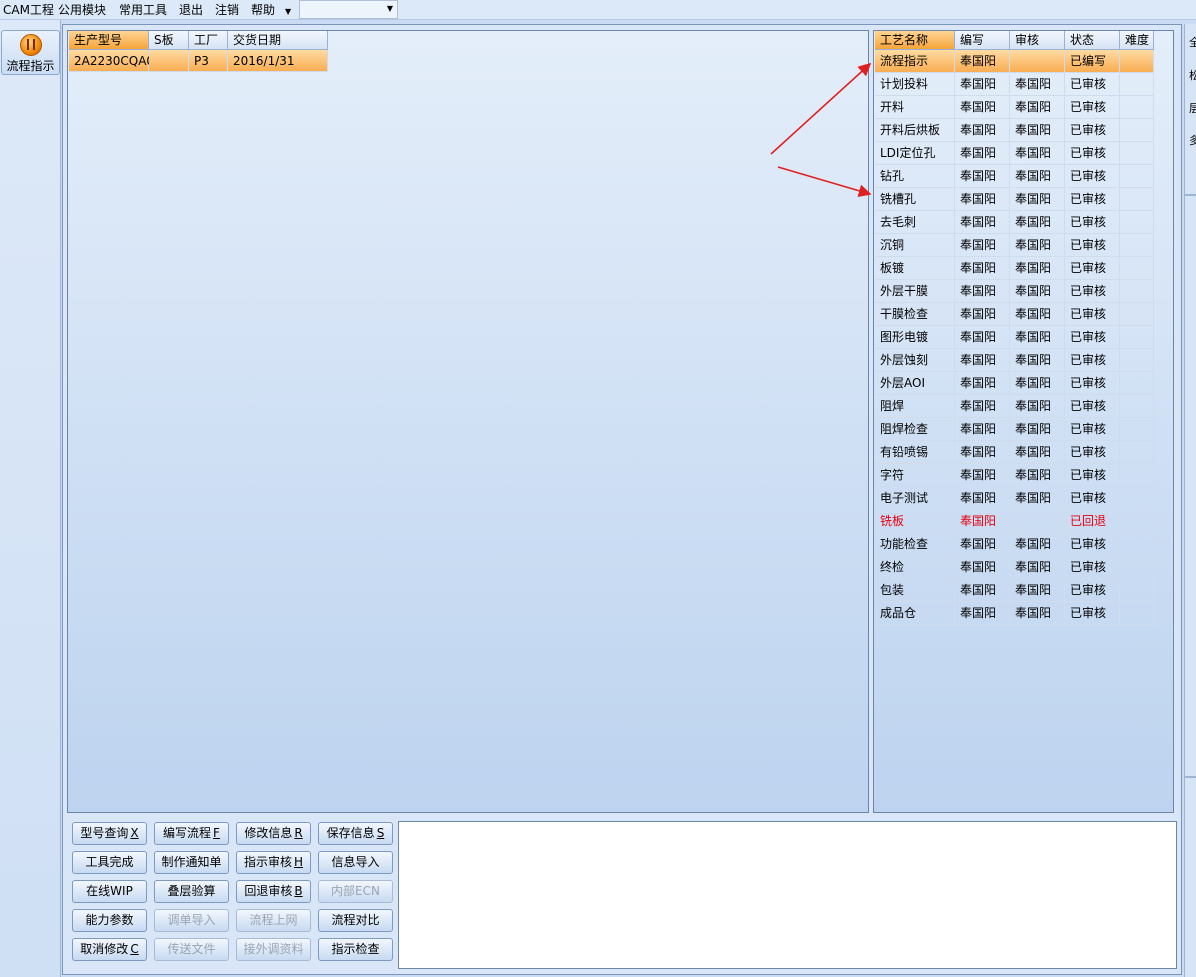 This screenshot has height=977, width=1196. I want to click on action-button-label: 信息导入, so click(355, 862).